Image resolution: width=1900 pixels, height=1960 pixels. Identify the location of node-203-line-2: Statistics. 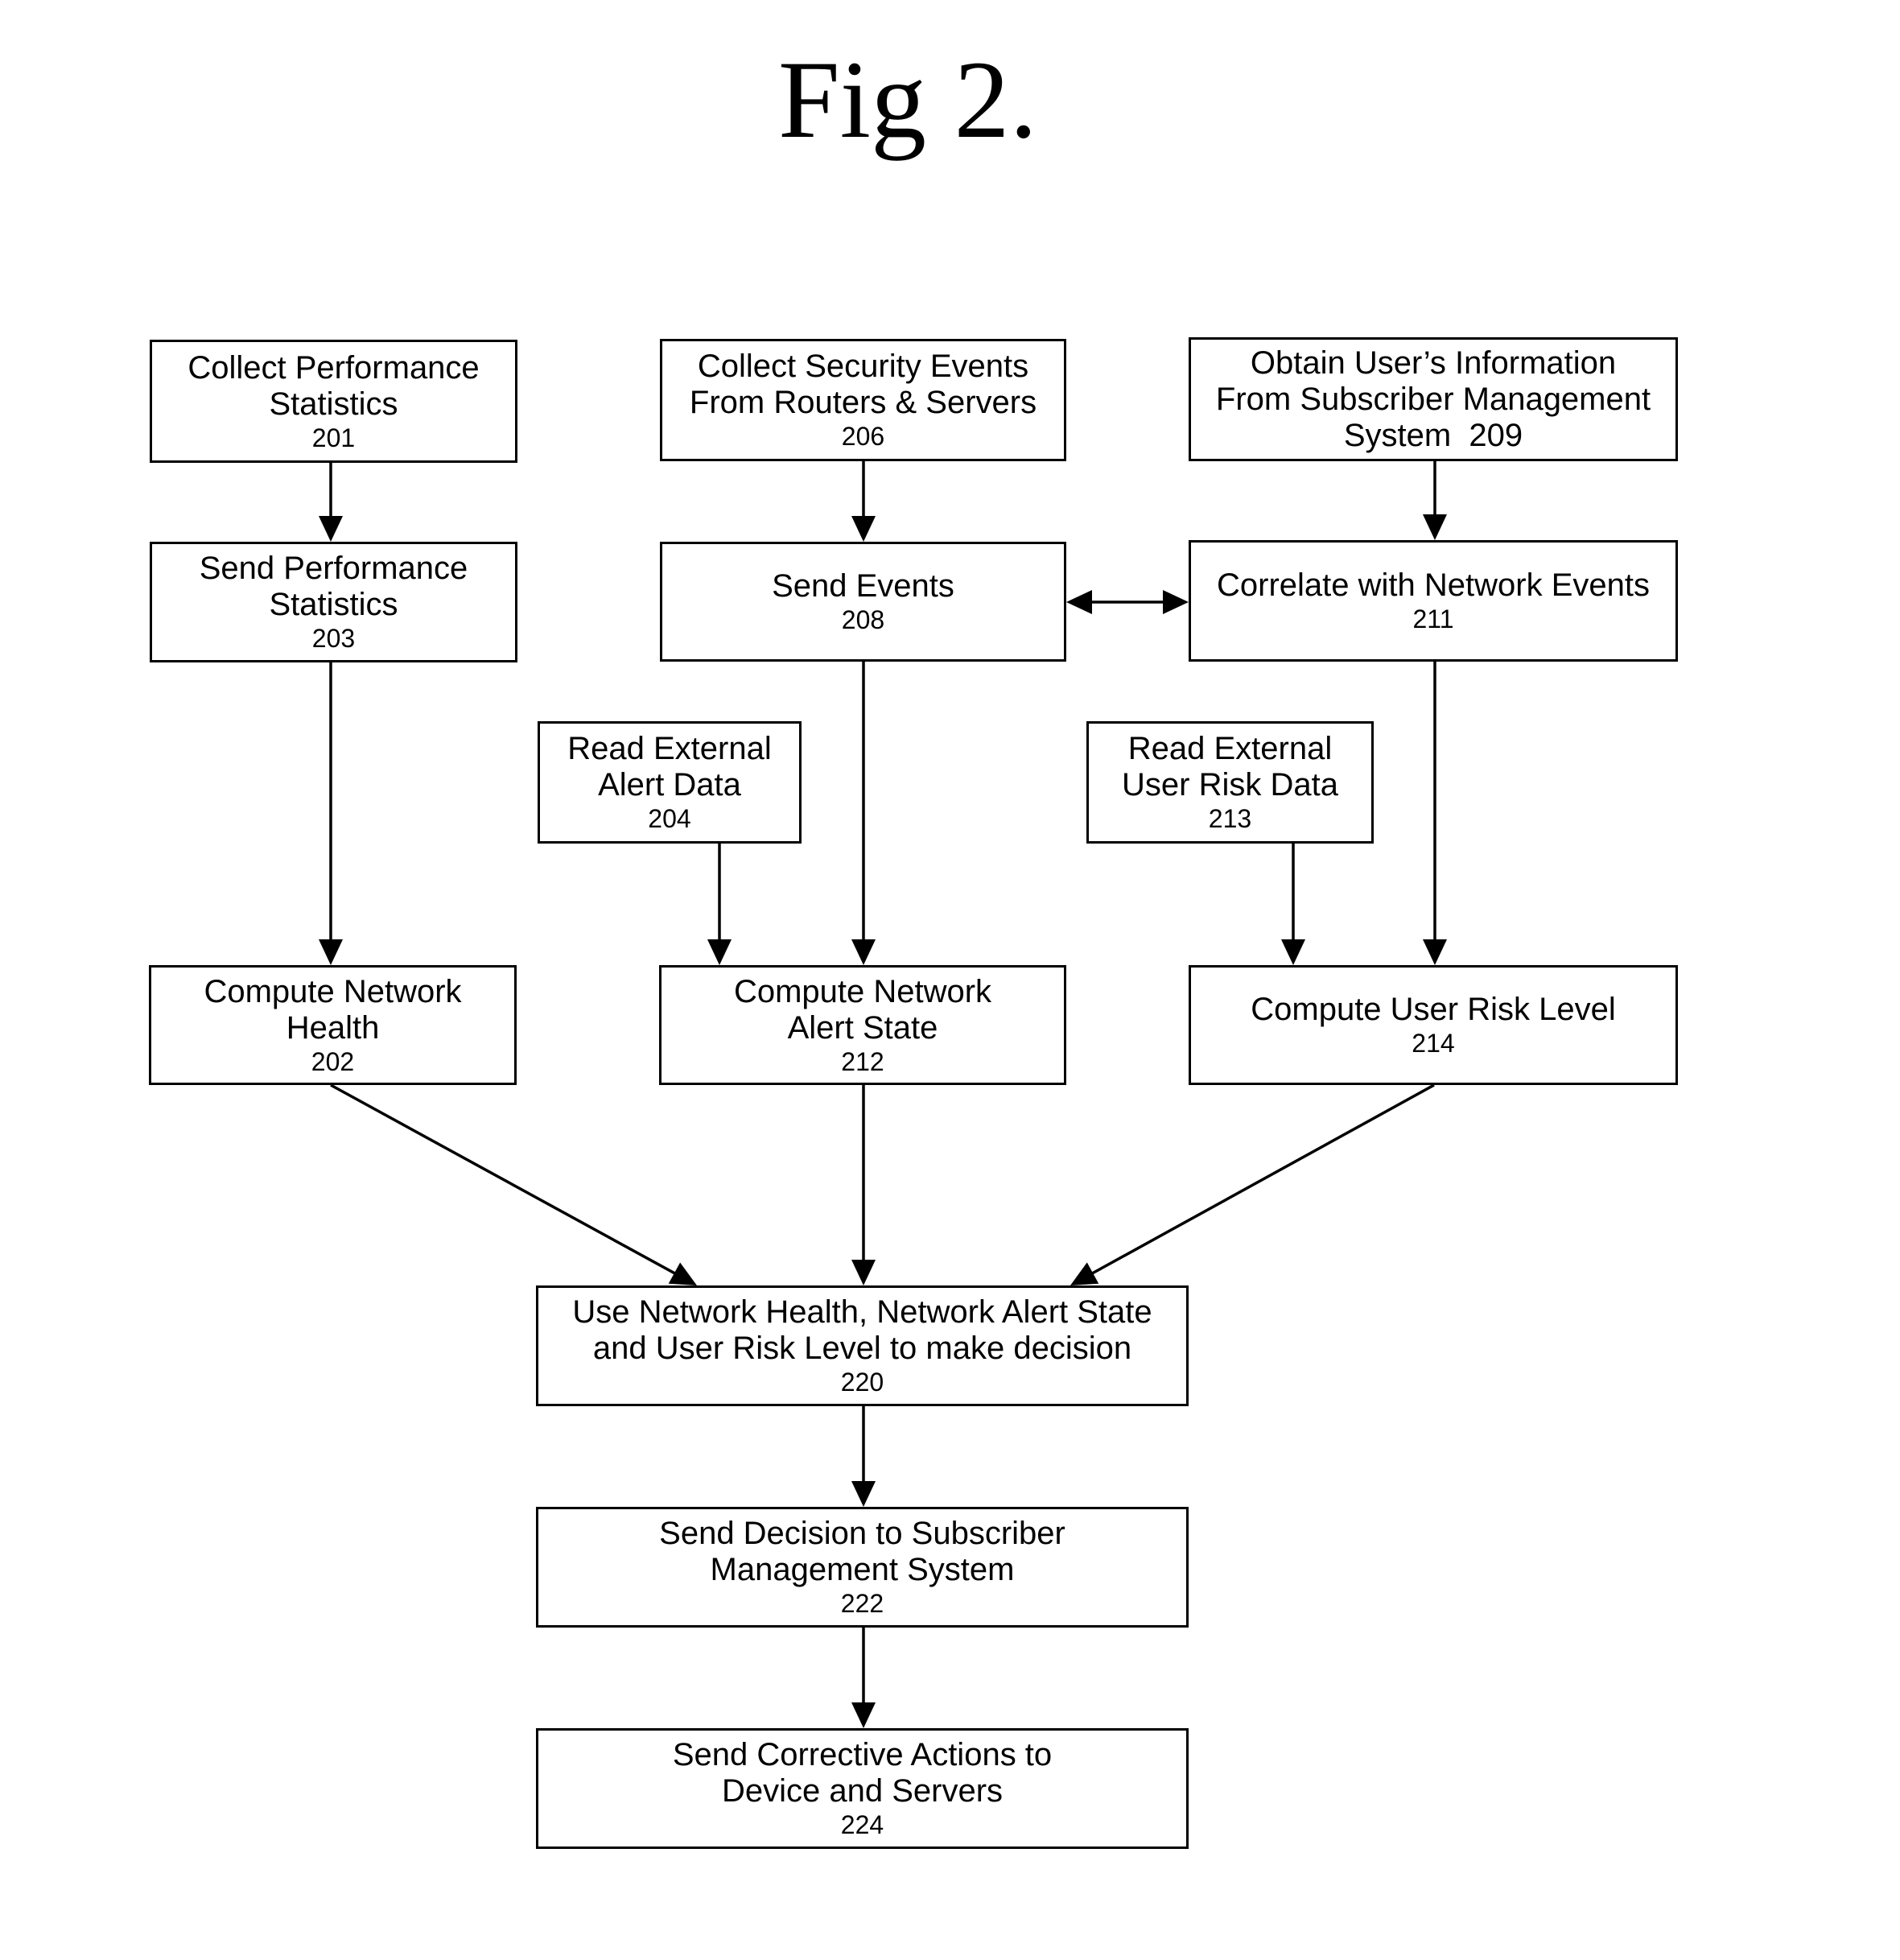
(334, 604).